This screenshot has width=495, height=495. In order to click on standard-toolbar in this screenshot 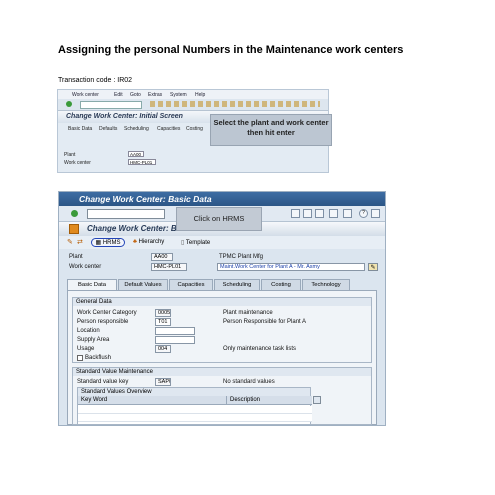, I will do `click(193, 105)`.